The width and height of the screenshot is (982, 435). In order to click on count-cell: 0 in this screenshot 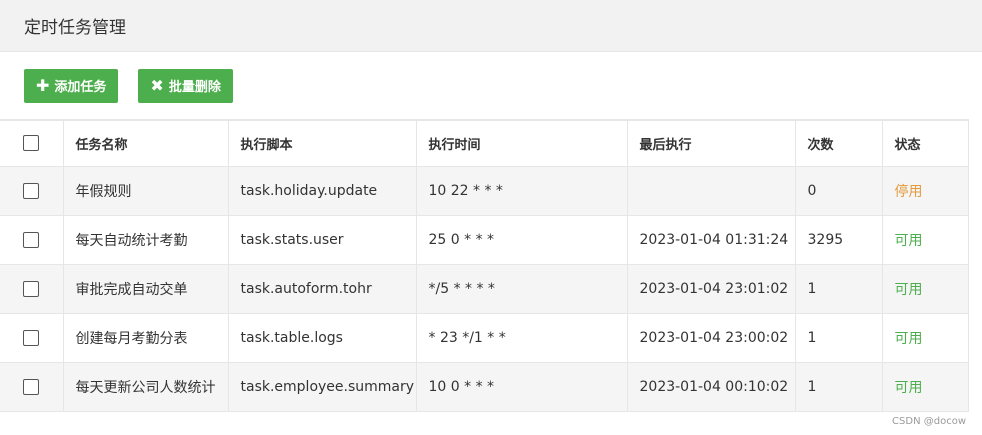, I will do `click(839, 190)`.